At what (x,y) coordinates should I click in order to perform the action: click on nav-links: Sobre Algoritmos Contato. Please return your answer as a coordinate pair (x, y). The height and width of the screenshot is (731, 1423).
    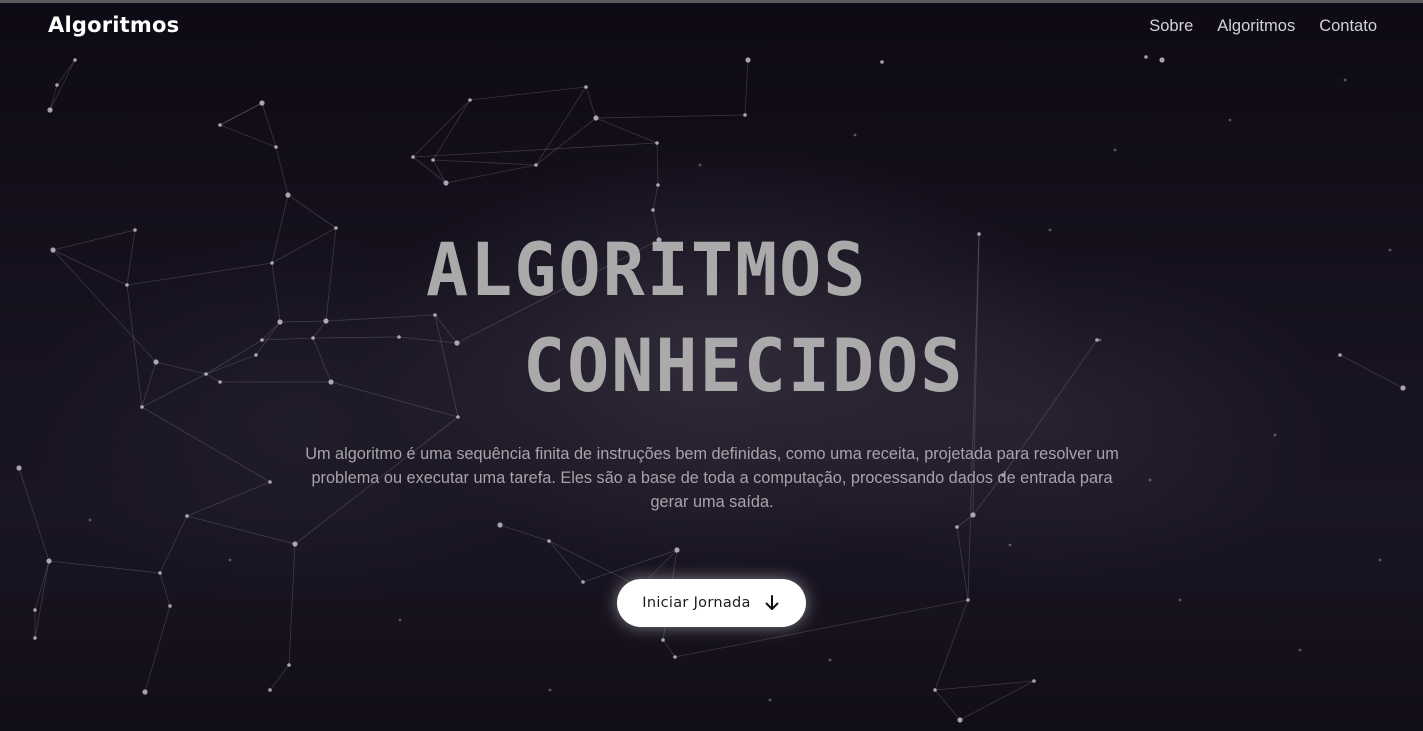
    Looking at the image, I should click on (1263, 26).